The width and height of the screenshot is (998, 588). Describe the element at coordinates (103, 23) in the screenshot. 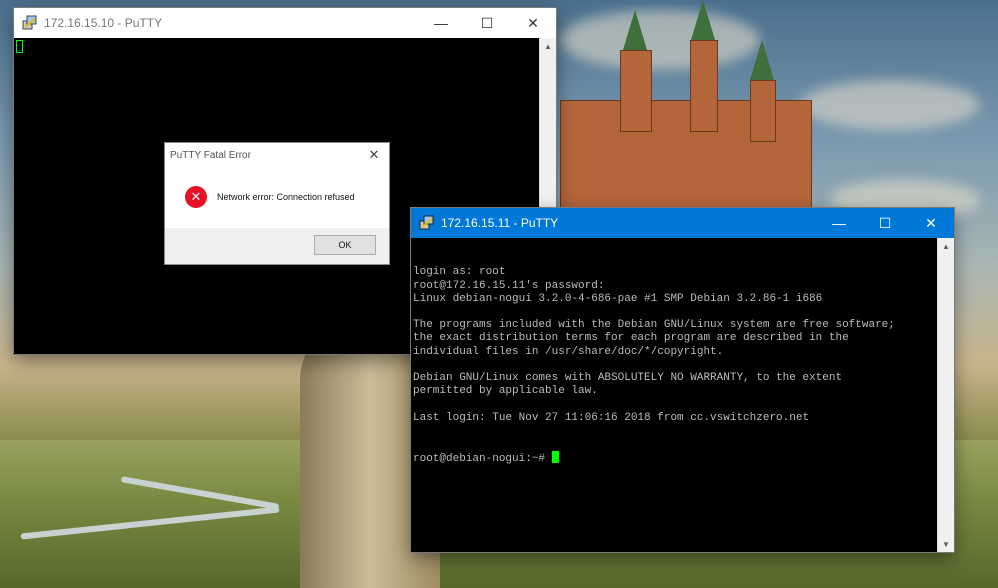

I see `window-title: 172.16.15.10 - PuTTY` at that location.